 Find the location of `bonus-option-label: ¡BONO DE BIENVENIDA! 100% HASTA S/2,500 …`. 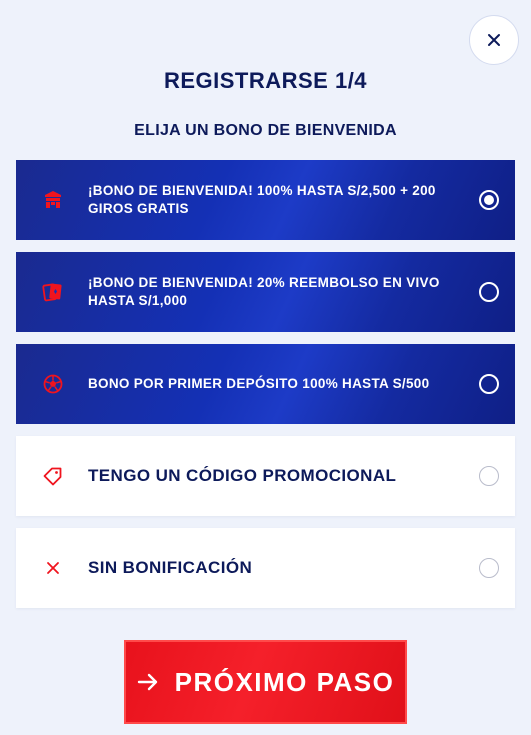

bonus-option-label: ¡BONO DE BIENVENIDA! 100% HASTA S/2,500 … is located at coordinates (262, 199).